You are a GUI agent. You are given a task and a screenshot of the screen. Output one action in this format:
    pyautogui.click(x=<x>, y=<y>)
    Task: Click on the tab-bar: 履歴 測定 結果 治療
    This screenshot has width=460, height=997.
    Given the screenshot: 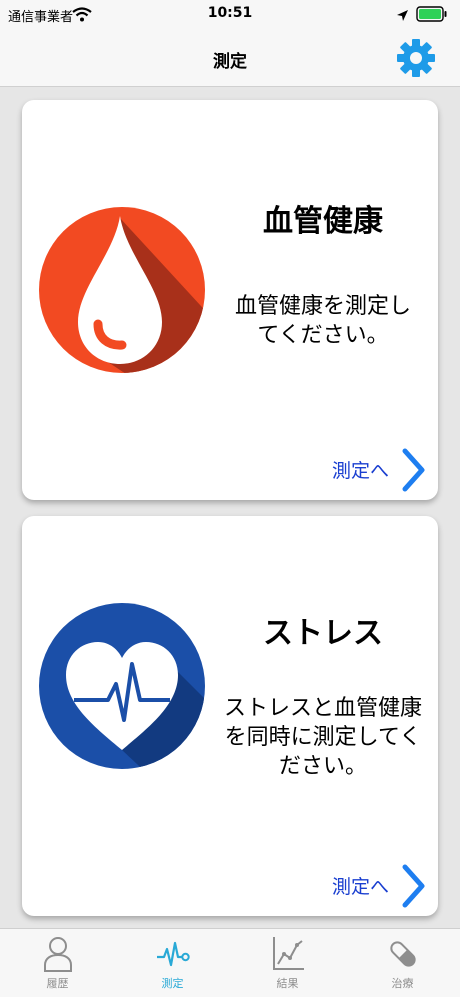 What is the action you would take?
    pyautogui.click(x=230, y=962)
    